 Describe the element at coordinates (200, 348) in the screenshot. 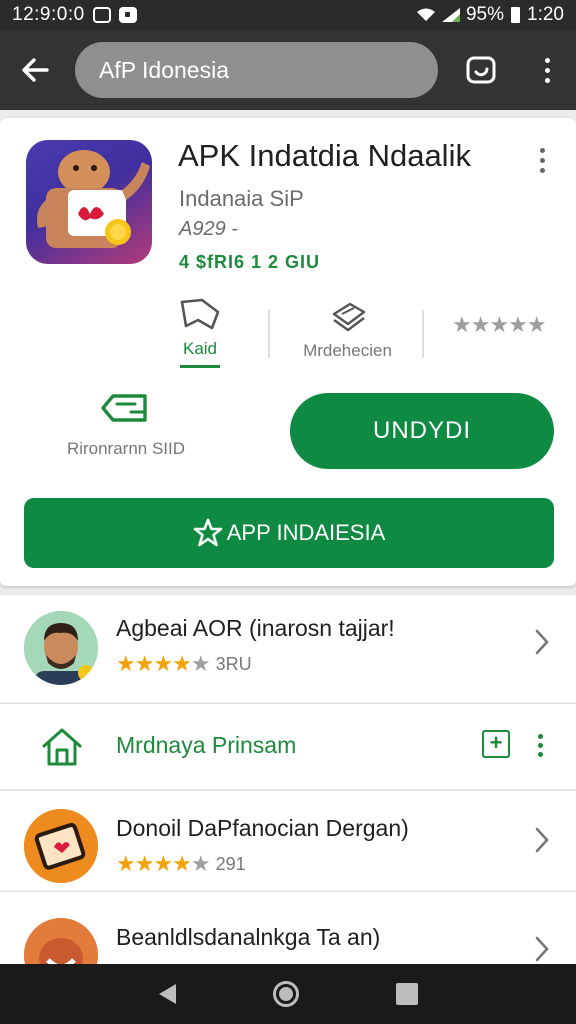

I see `install-label: Kaid` at that location.